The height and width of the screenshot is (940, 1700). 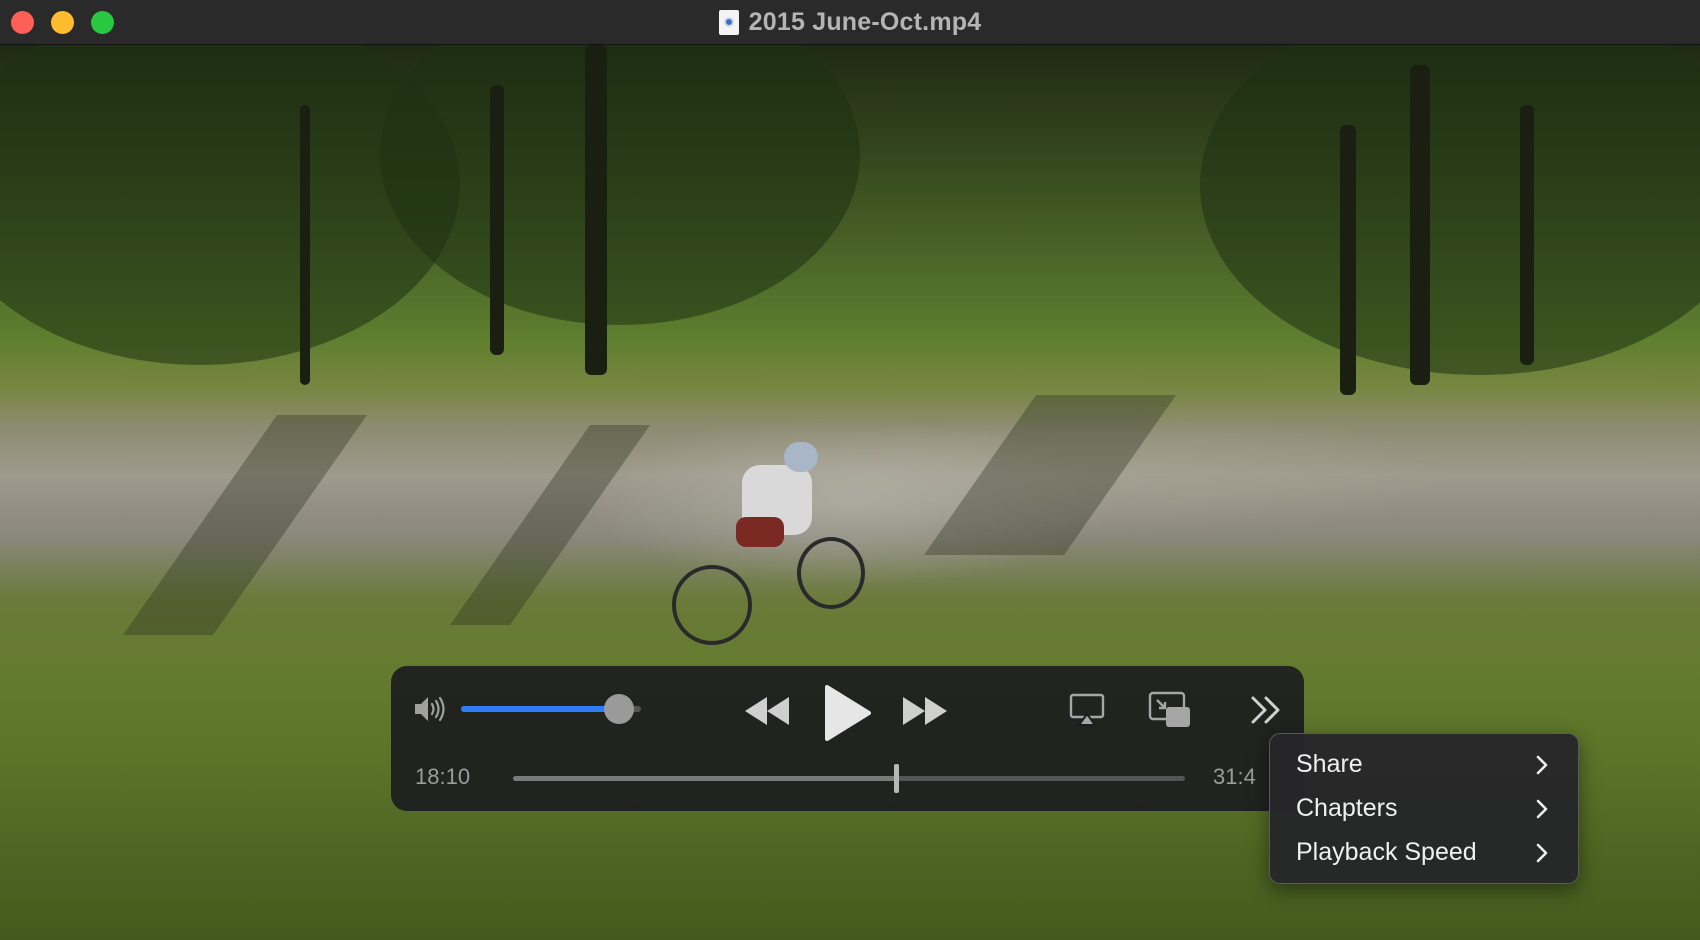 I want to click on airplay-button, so click(x=1087, y=710).